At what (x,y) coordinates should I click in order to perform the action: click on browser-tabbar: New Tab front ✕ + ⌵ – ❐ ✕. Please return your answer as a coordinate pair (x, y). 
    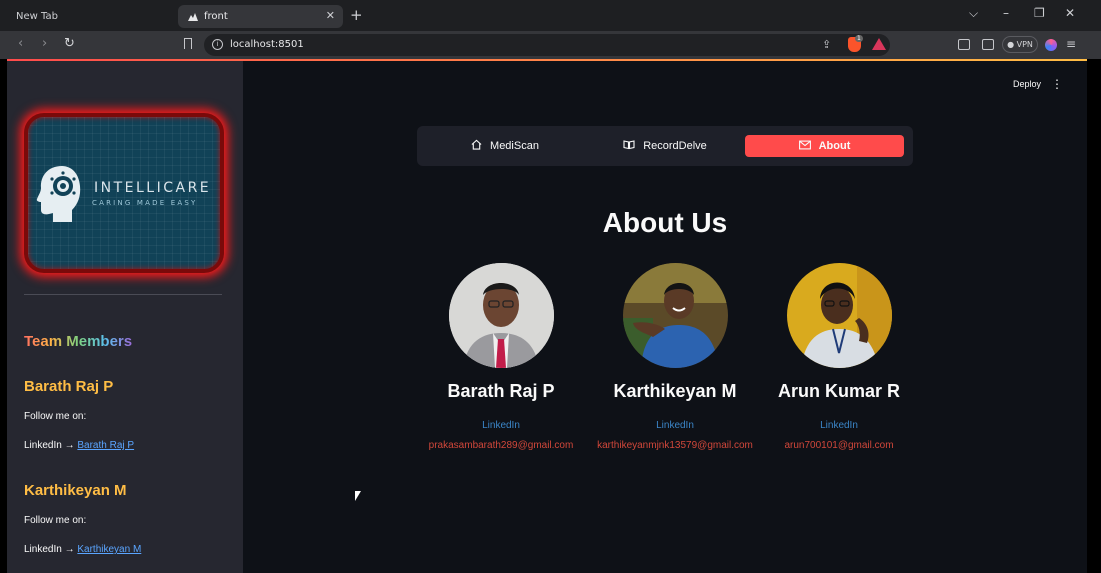
    Looking at the image, I should click on (550, 15).